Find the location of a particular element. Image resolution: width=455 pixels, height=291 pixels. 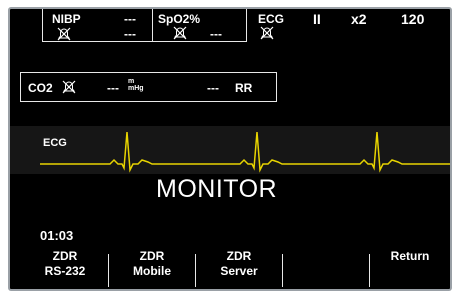

nibp-value-bottom: --- is located at coordinates (130, 34).